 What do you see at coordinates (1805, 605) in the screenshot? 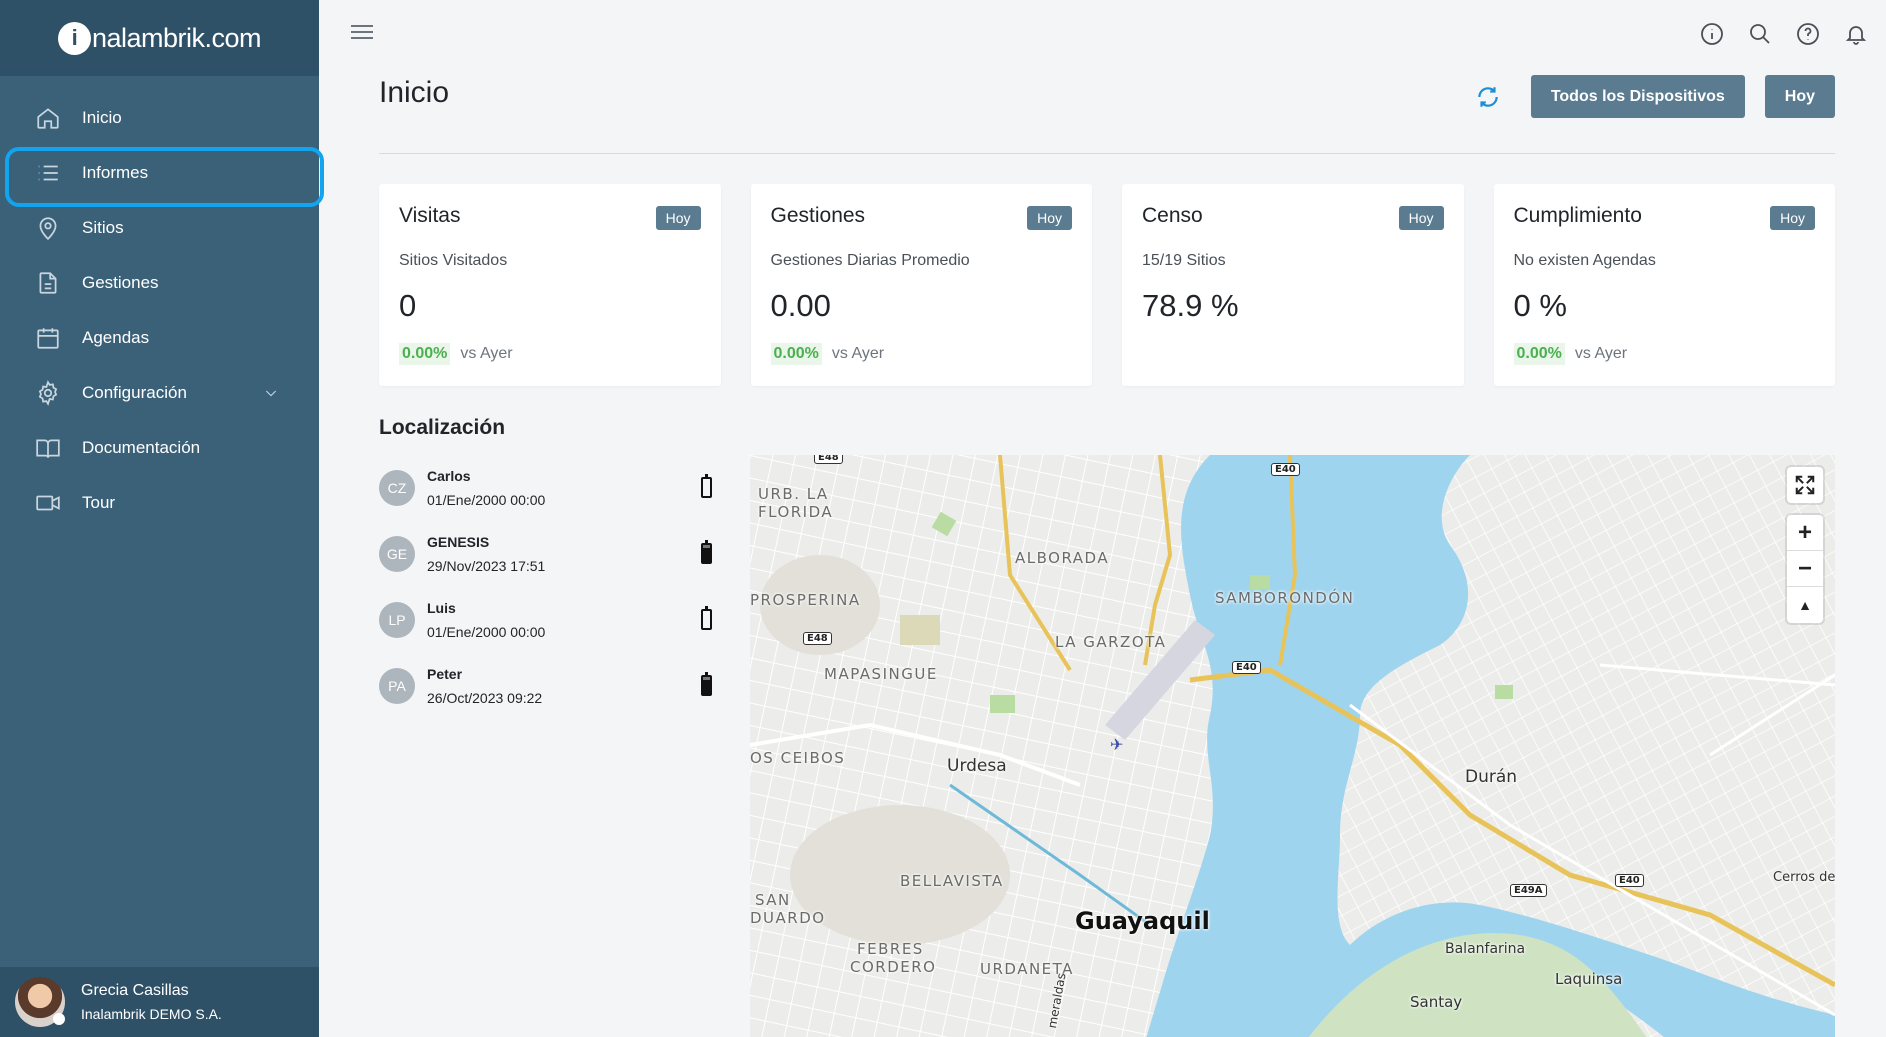
I see `compass-icon: ▲` at bounding box center [1805, 605].